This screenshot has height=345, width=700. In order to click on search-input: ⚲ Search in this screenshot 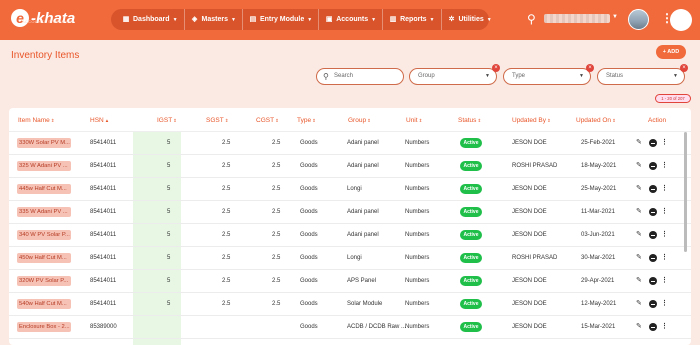, I will do `click(360, 76)`.